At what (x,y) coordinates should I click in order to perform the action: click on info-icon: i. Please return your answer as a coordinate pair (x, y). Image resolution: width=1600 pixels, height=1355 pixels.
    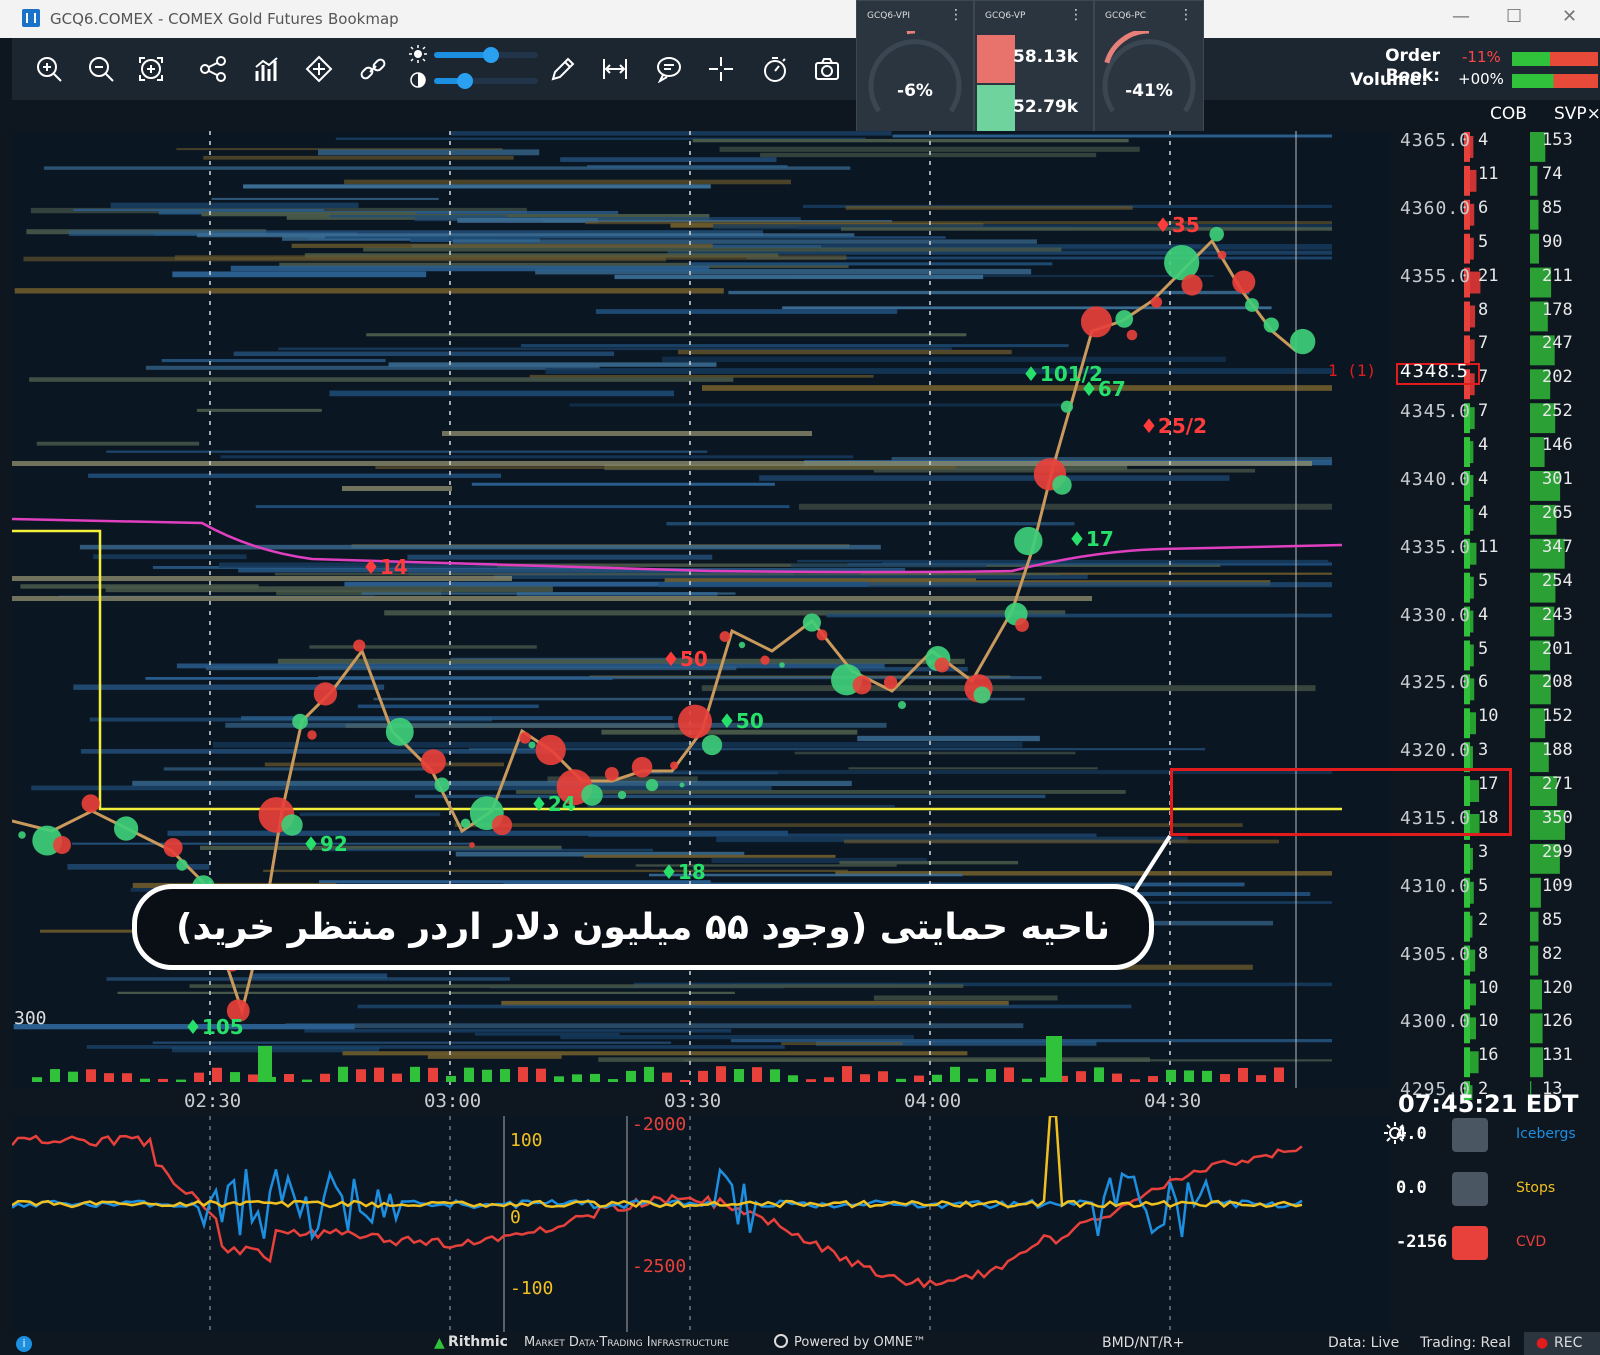
    Looking at the image, I should click on (24, 1344).